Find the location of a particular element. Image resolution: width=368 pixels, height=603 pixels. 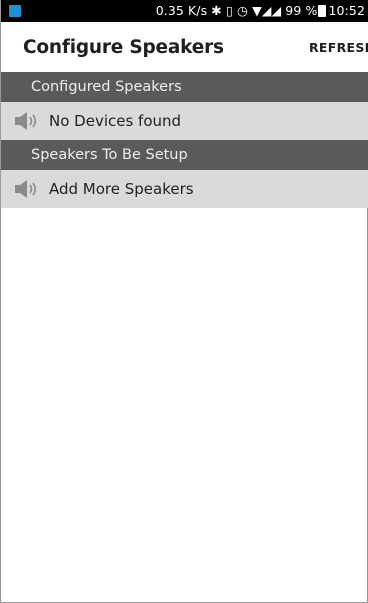

speakers-to-be-setup-header: Speakers To Be Setup is located at coordinates (184, 155).